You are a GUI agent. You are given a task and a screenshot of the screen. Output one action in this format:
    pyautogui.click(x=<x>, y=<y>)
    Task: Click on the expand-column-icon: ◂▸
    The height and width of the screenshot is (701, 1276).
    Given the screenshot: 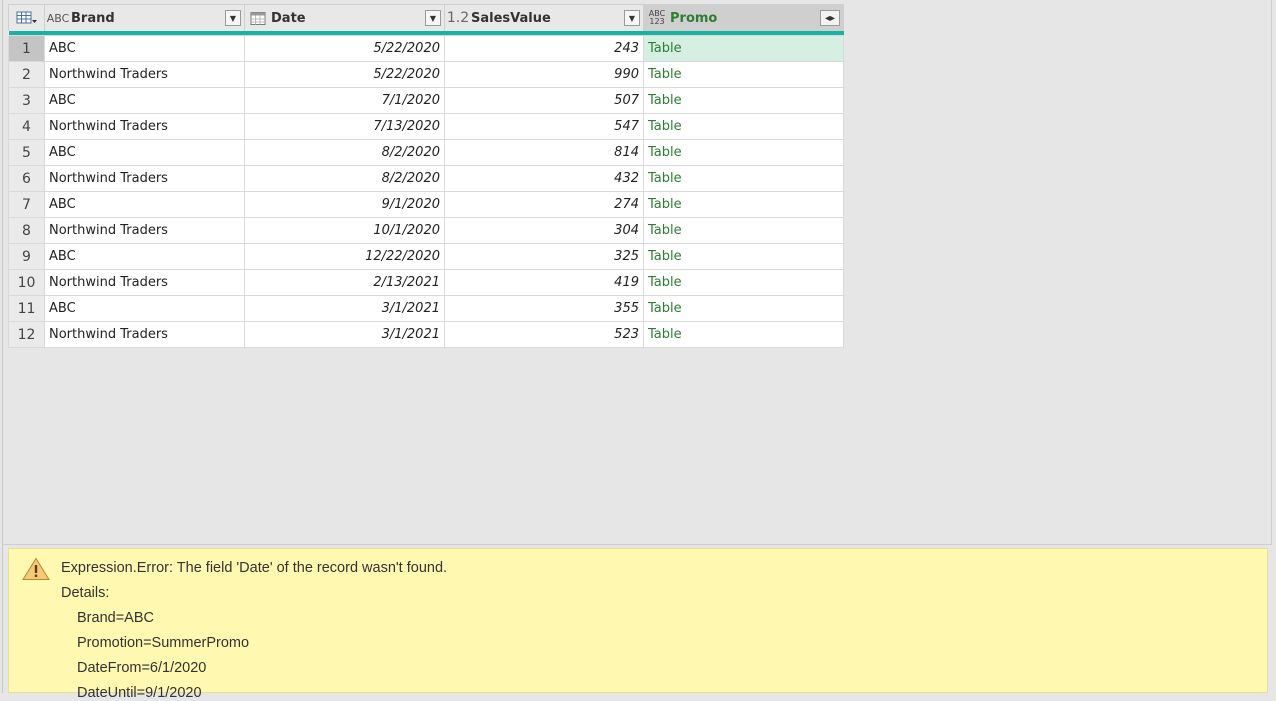 What is the action you would take?
    pyautogui.click(x=830, y=18)
    